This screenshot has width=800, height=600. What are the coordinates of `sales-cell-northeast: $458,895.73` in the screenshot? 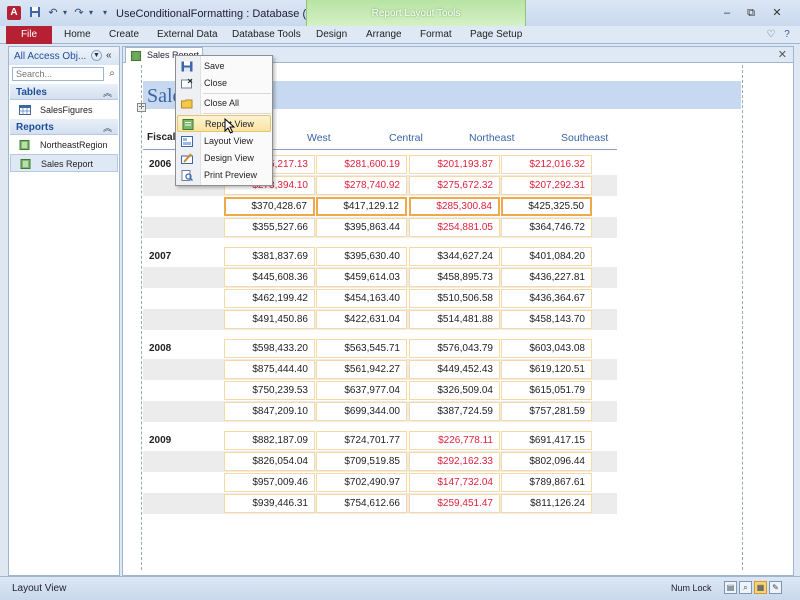 It's located at (454, 277).